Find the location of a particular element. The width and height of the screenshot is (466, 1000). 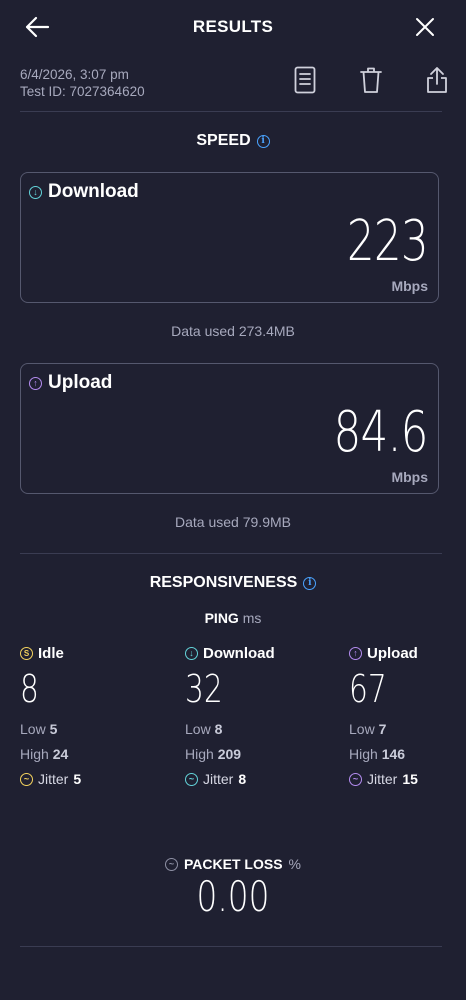

idle-label-group: S Idle is located at coordinates (80, 653).